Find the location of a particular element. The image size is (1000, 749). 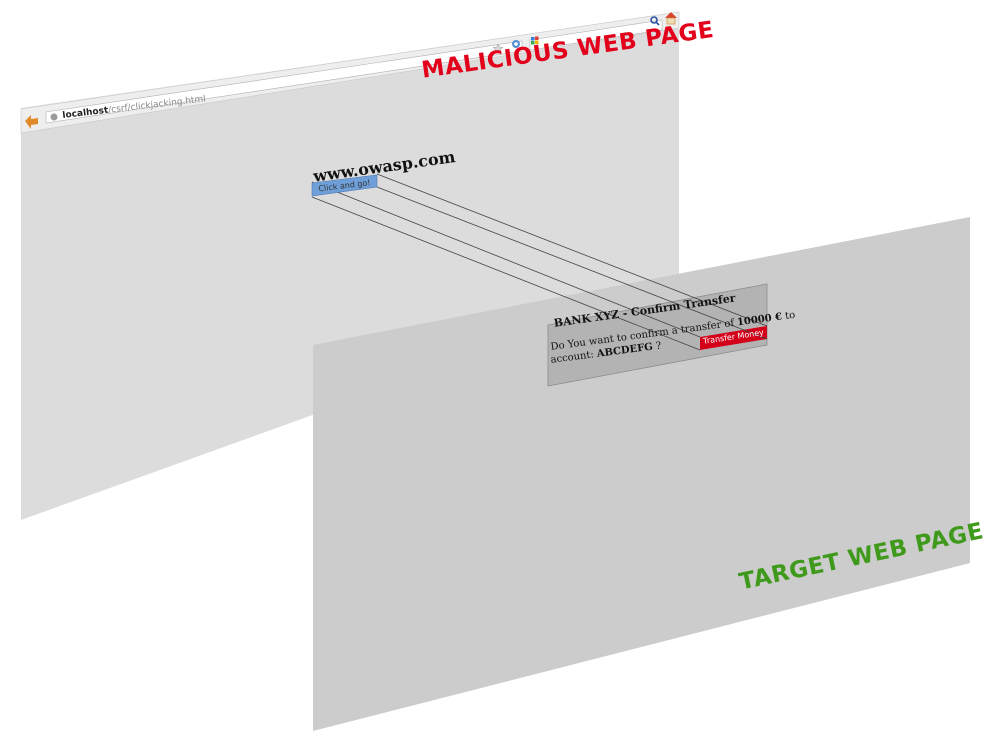

account-suffix: ? is located at coordinates (657, 346).